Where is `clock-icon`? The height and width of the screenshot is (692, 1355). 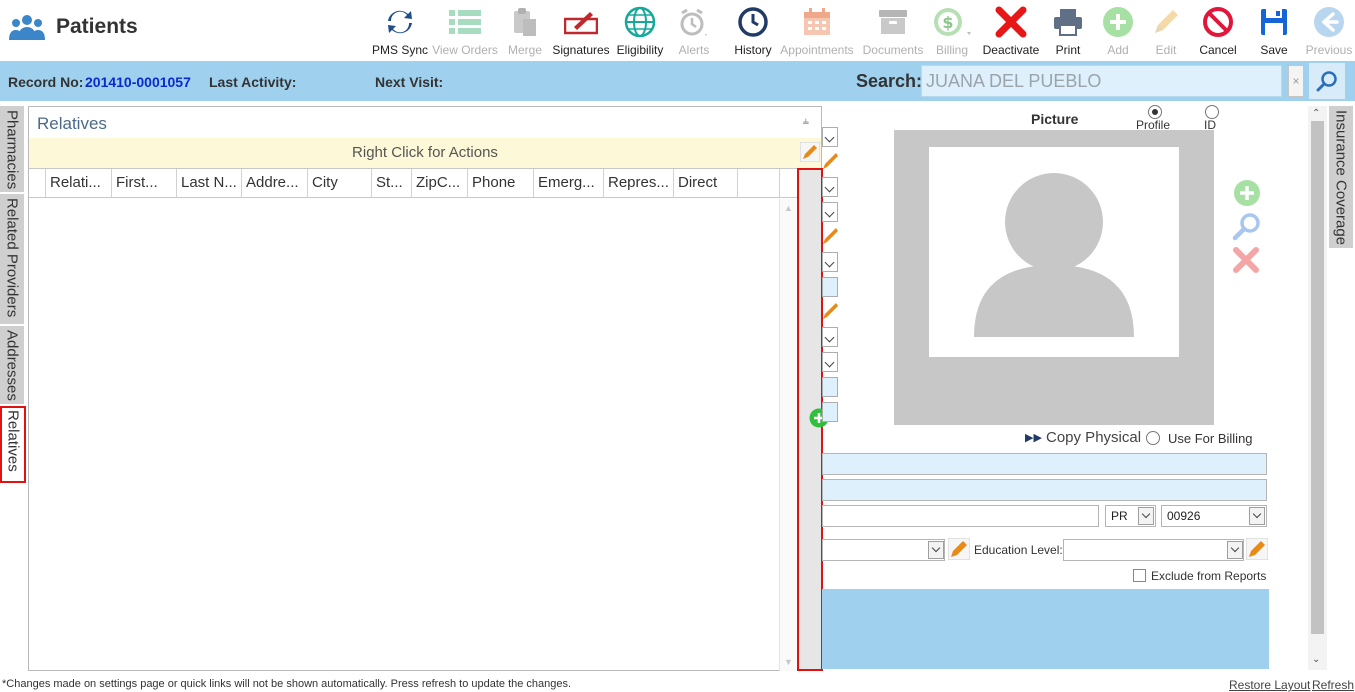
clock-icon is located at coordinates (753, 22).